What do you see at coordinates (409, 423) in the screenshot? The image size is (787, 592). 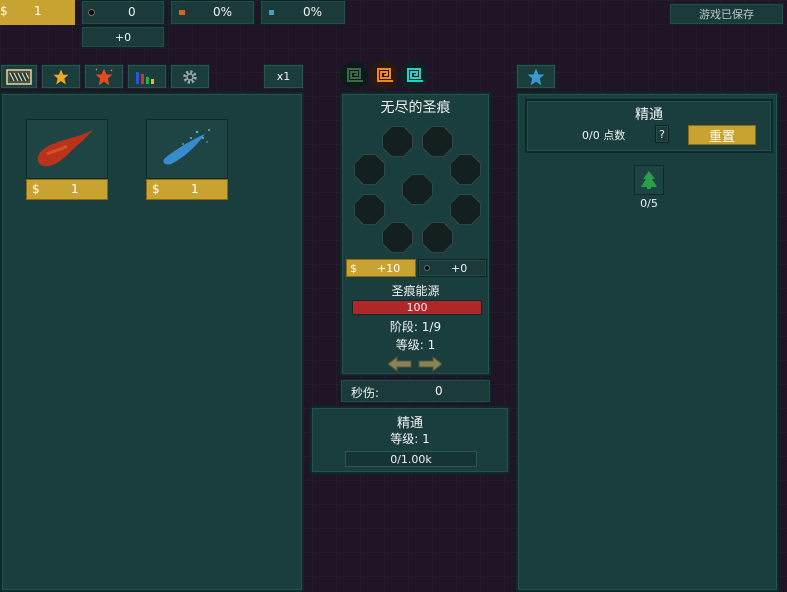 I see `mastery-center-title: 精通` at bounding box center [409, 423].